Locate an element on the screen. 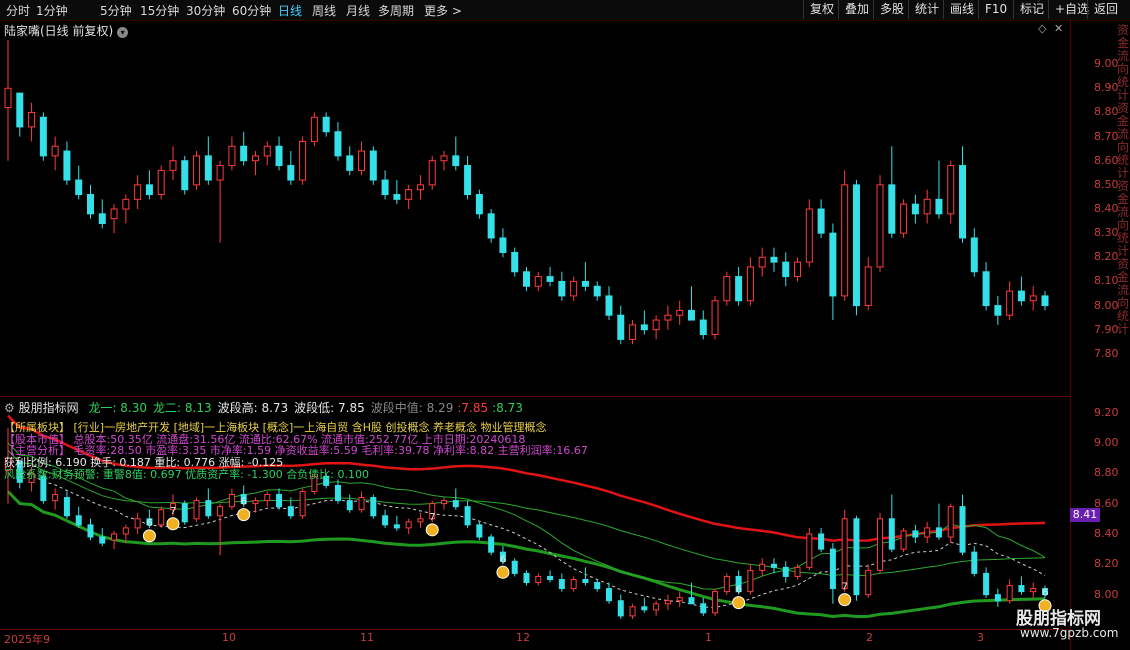 The image size is (1130, 650). period-15min: 15分钟 is located at coordinates (159, 10).